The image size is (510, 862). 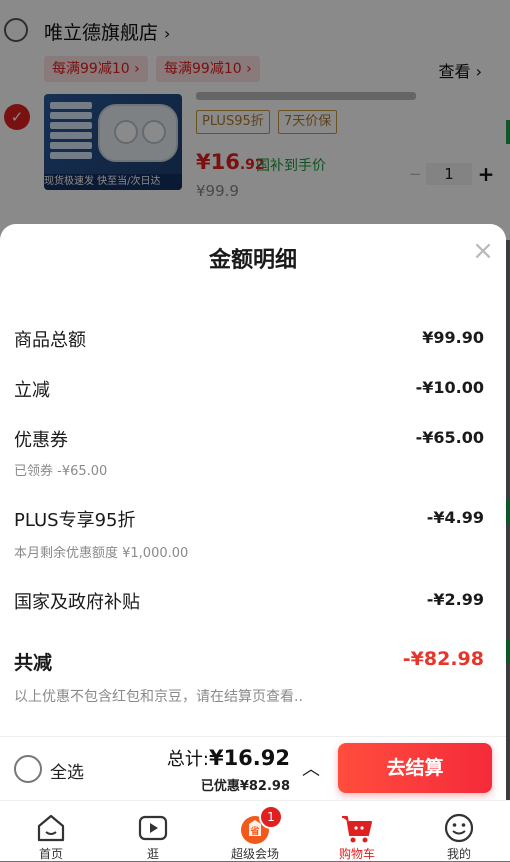 I want to click on total-discount-label: 共减, so click(x=33, y=663).